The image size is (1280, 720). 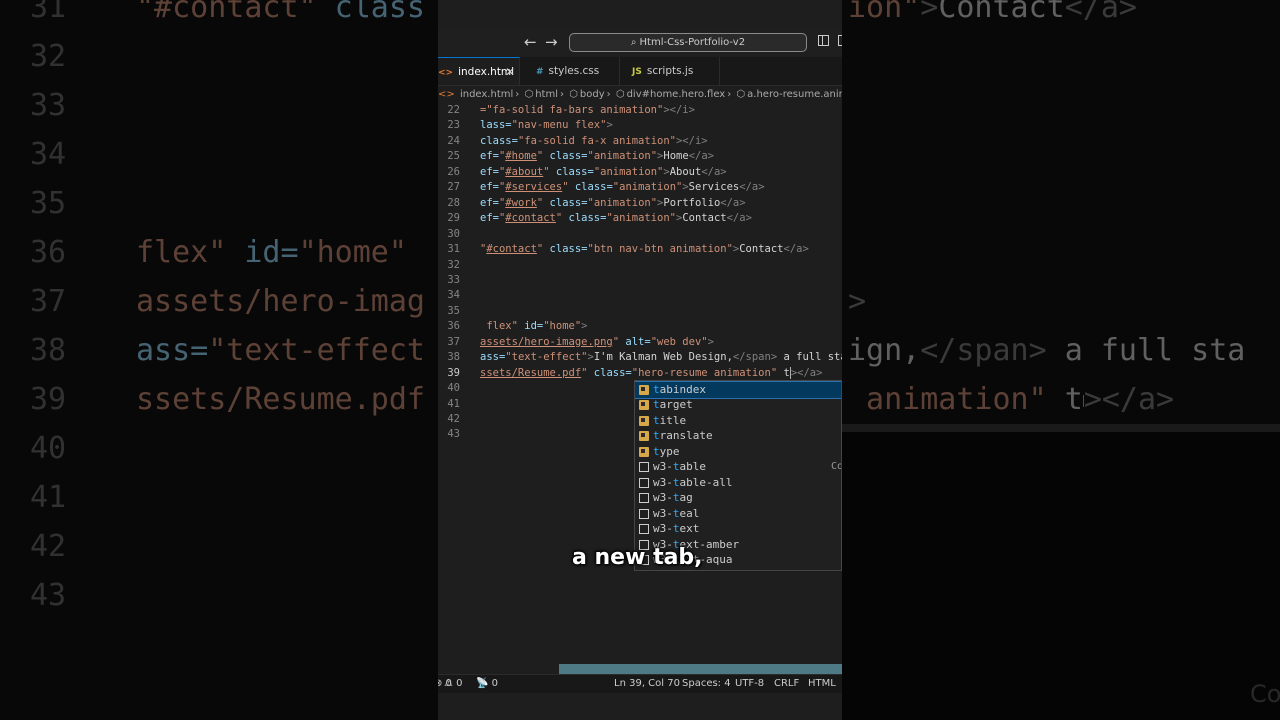 I want to click on suggestion-item: w3-table-all, so click(x=738, y=483).